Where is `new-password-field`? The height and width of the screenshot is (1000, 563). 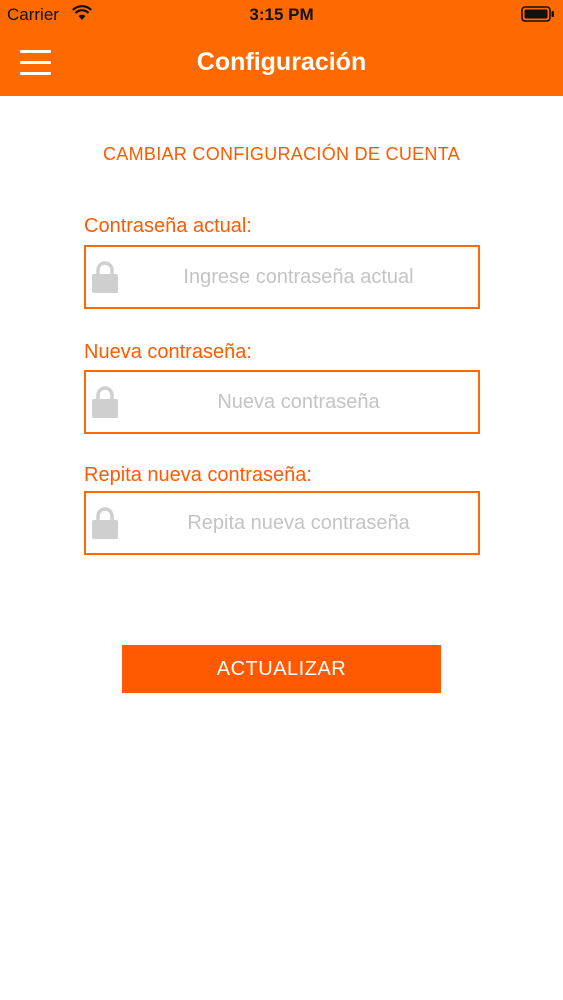
new-password-field is located at coordinates (282, 402).